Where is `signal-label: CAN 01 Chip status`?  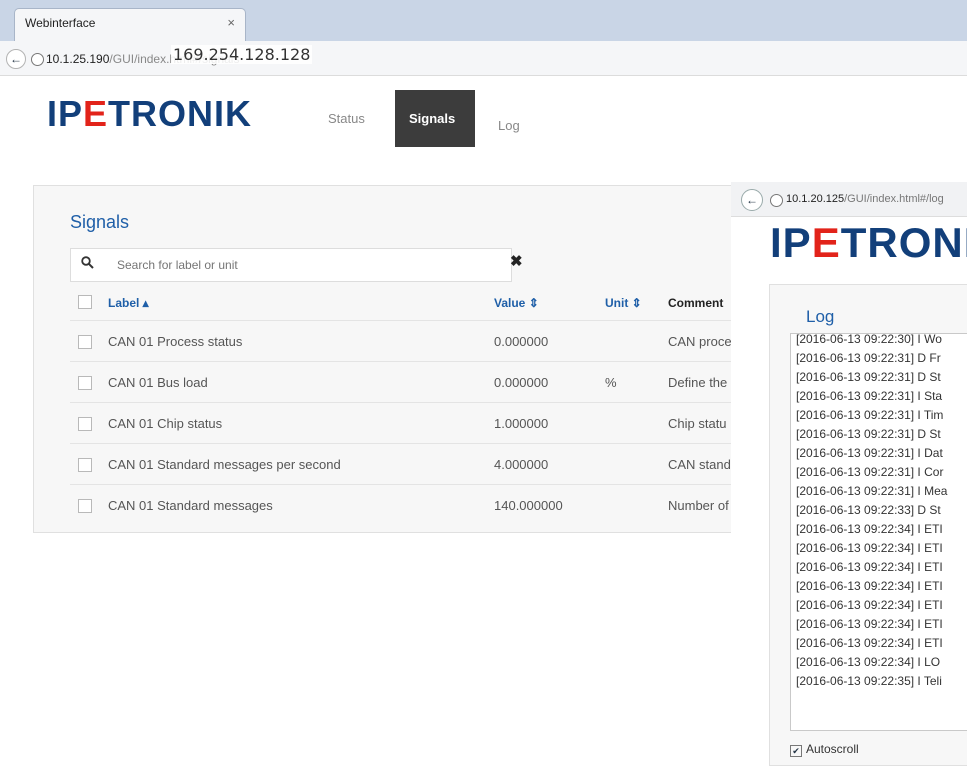
signal-label: CAN 01 Chip status is located at coordinates (165, 423).